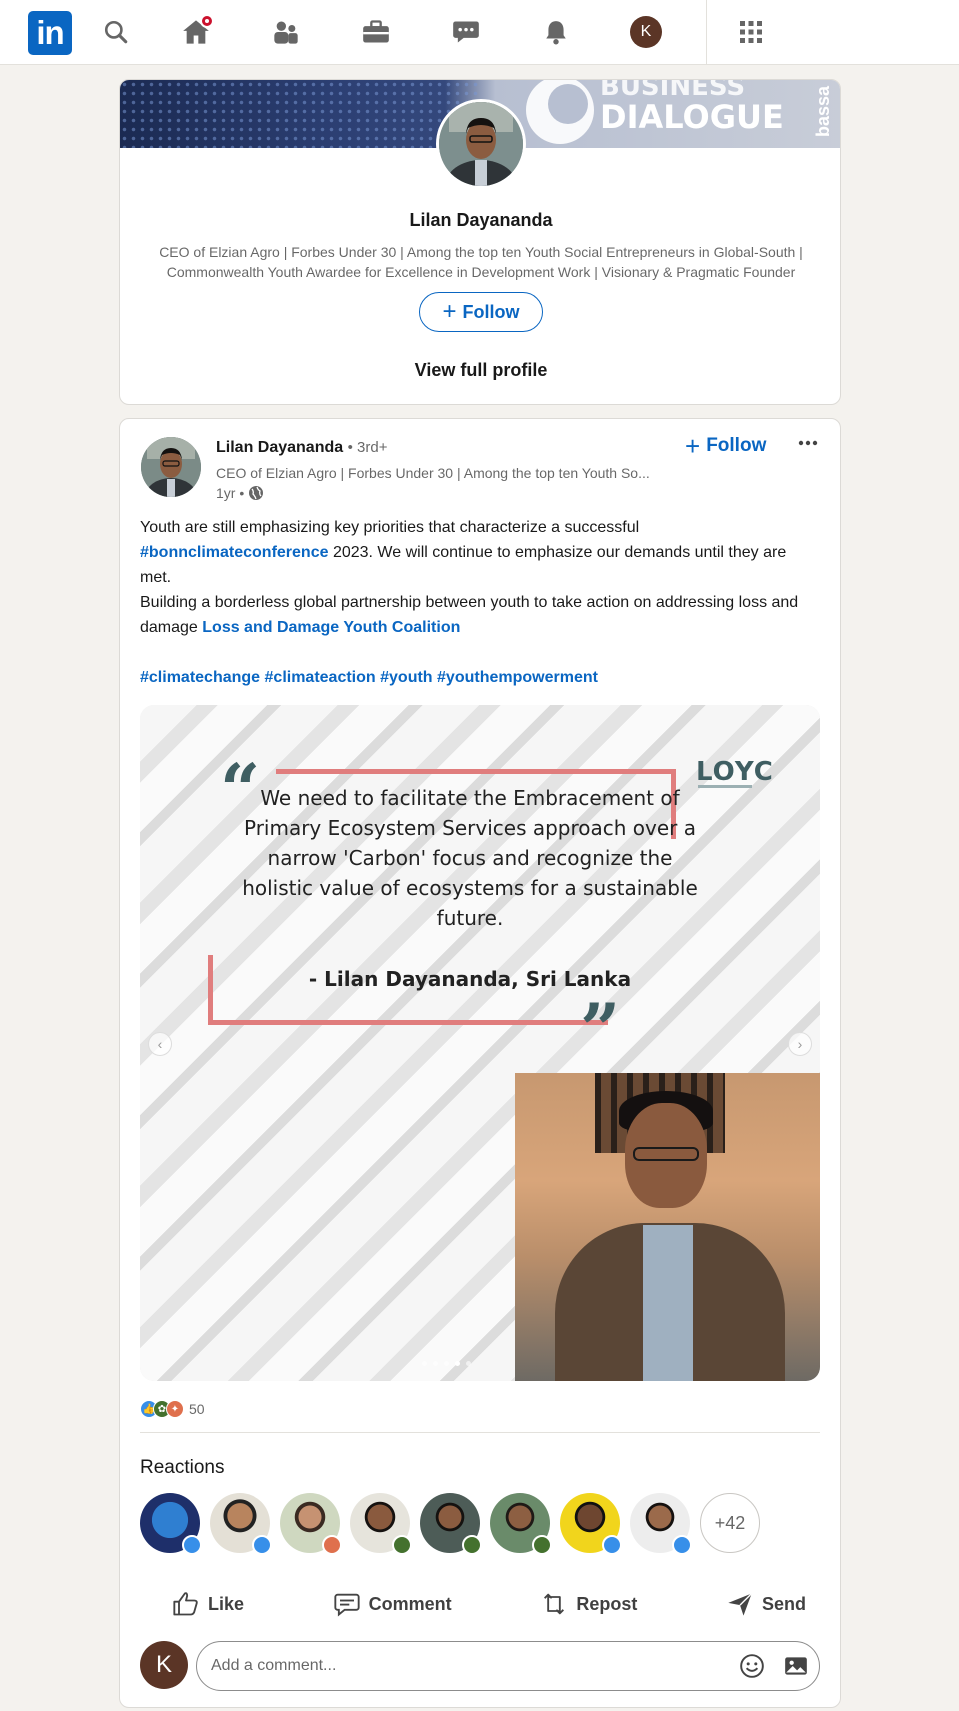 This screenshot has width=959, height=1711. What do you see at coordinates (470, 979) in the screenshot?
I see `quote-attribution: - Lilan Dayananda, Sri Lanka` at bounding box center [470, 979].